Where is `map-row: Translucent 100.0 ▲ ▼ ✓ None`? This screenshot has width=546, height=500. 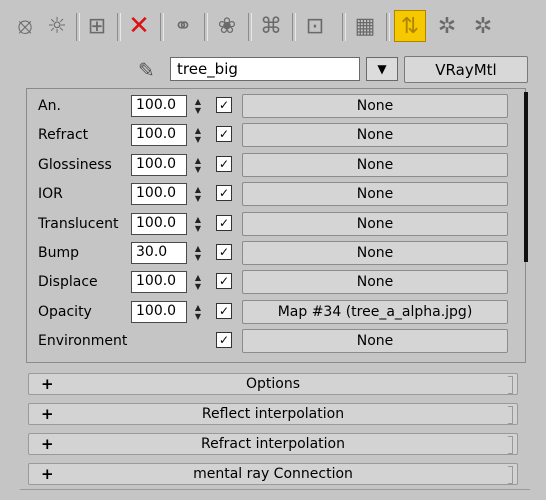
map-row: Translucent 100.0 ▲ ▼ ✓ None is located at coordinates (260, 225).